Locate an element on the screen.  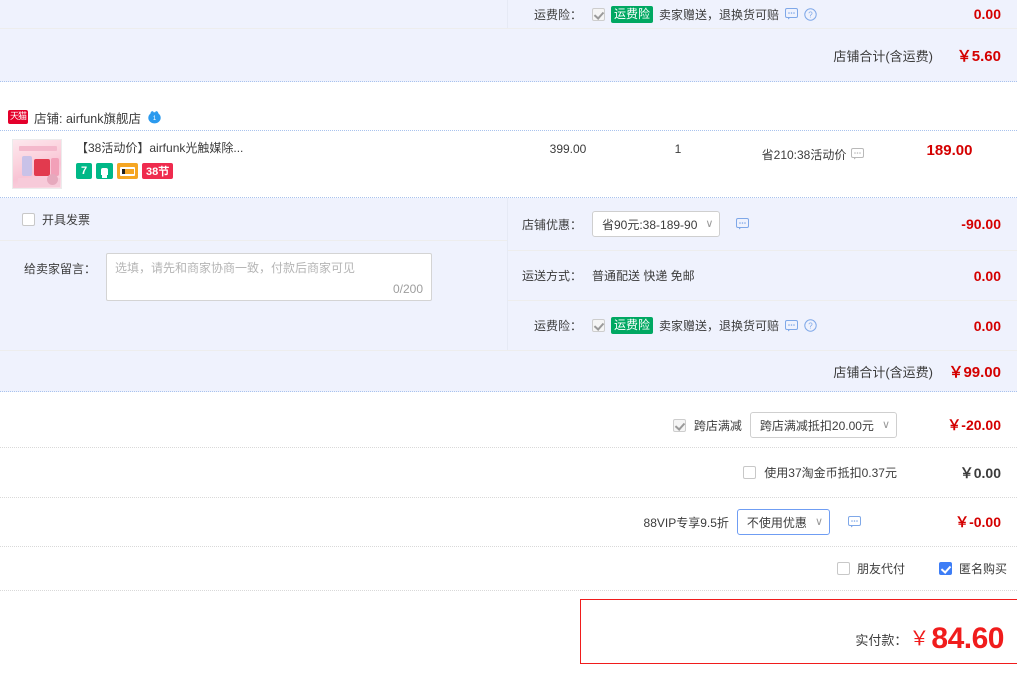
seller-message-row: 给卖家留言： 选填，请先和商家协商一致，付款后商家可见 0/200 is located at coordinates (253, 276).